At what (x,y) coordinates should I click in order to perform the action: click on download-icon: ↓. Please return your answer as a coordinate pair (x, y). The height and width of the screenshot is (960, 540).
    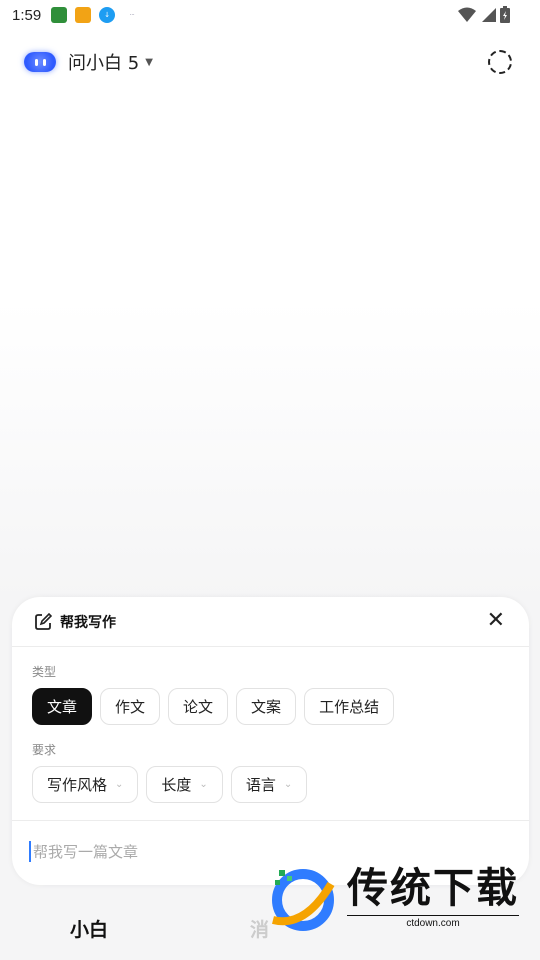
    Looking at the image, I should click on (107, 15).